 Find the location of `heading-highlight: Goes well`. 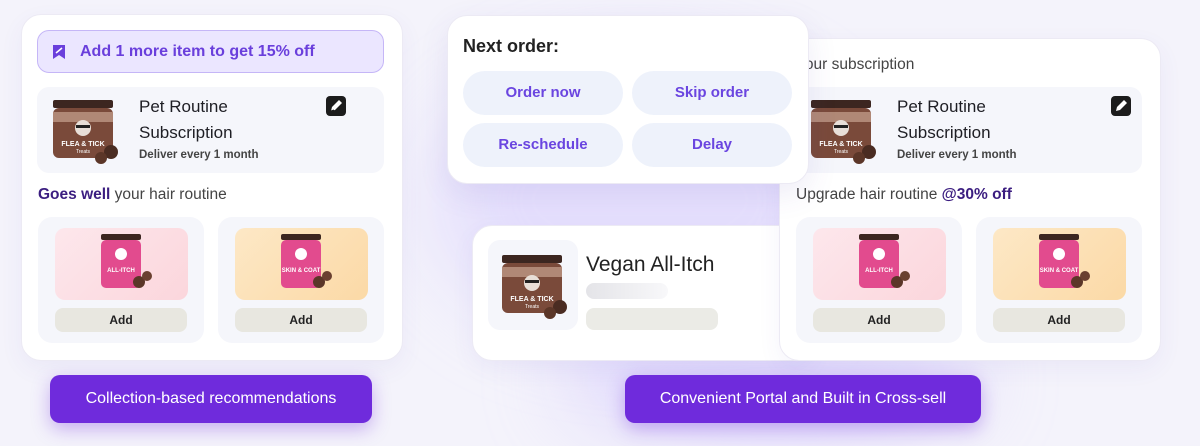

heading-highlight: Goes well is located at coordinates (74, 194).